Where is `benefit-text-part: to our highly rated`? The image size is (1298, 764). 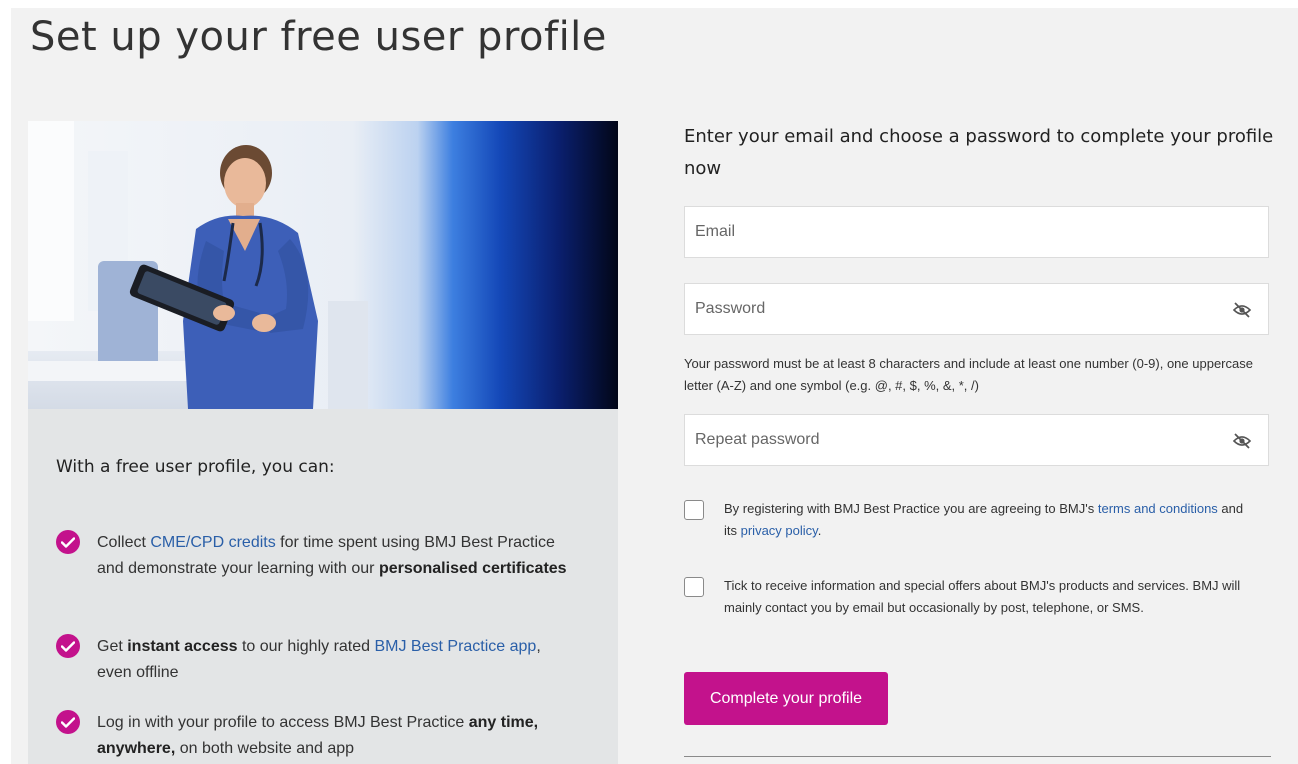
benefit-text-part: to our highly rated is located at coordinates (306, 646).